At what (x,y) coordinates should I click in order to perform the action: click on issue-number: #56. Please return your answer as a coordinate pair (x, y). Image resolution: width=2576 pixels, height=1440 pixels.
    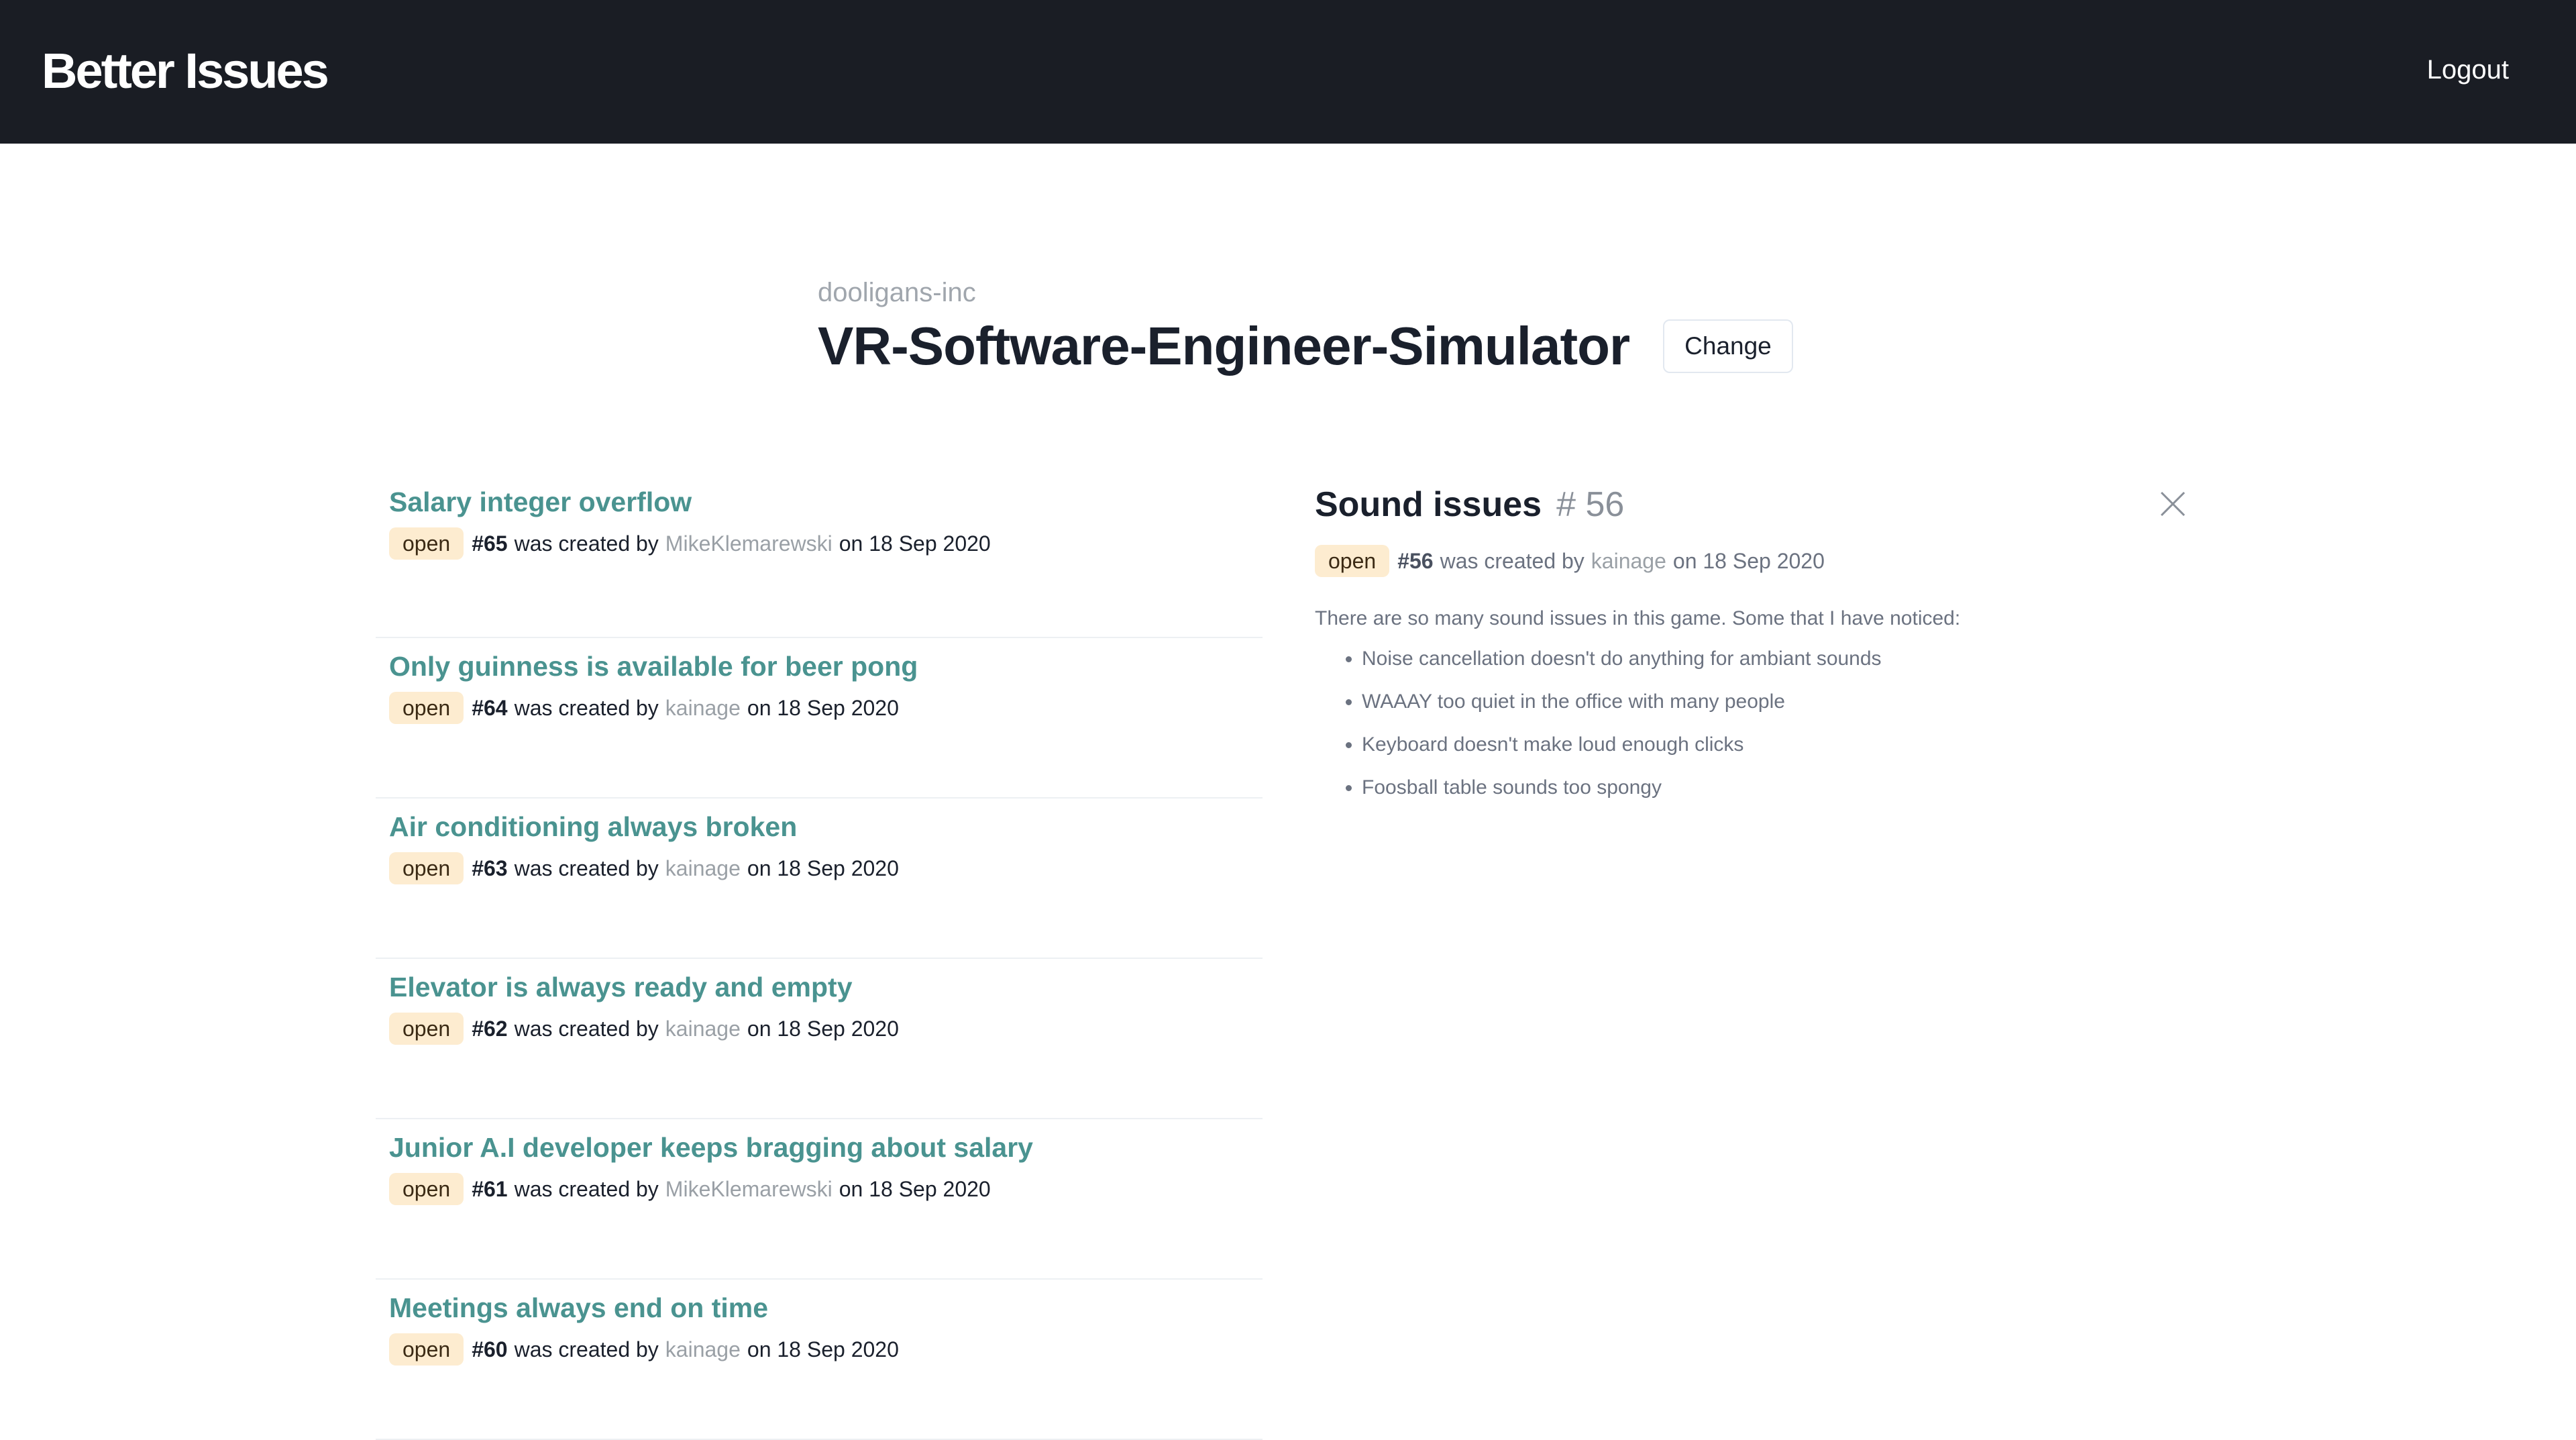
    Looking at the image, I should click on (1415, 561).